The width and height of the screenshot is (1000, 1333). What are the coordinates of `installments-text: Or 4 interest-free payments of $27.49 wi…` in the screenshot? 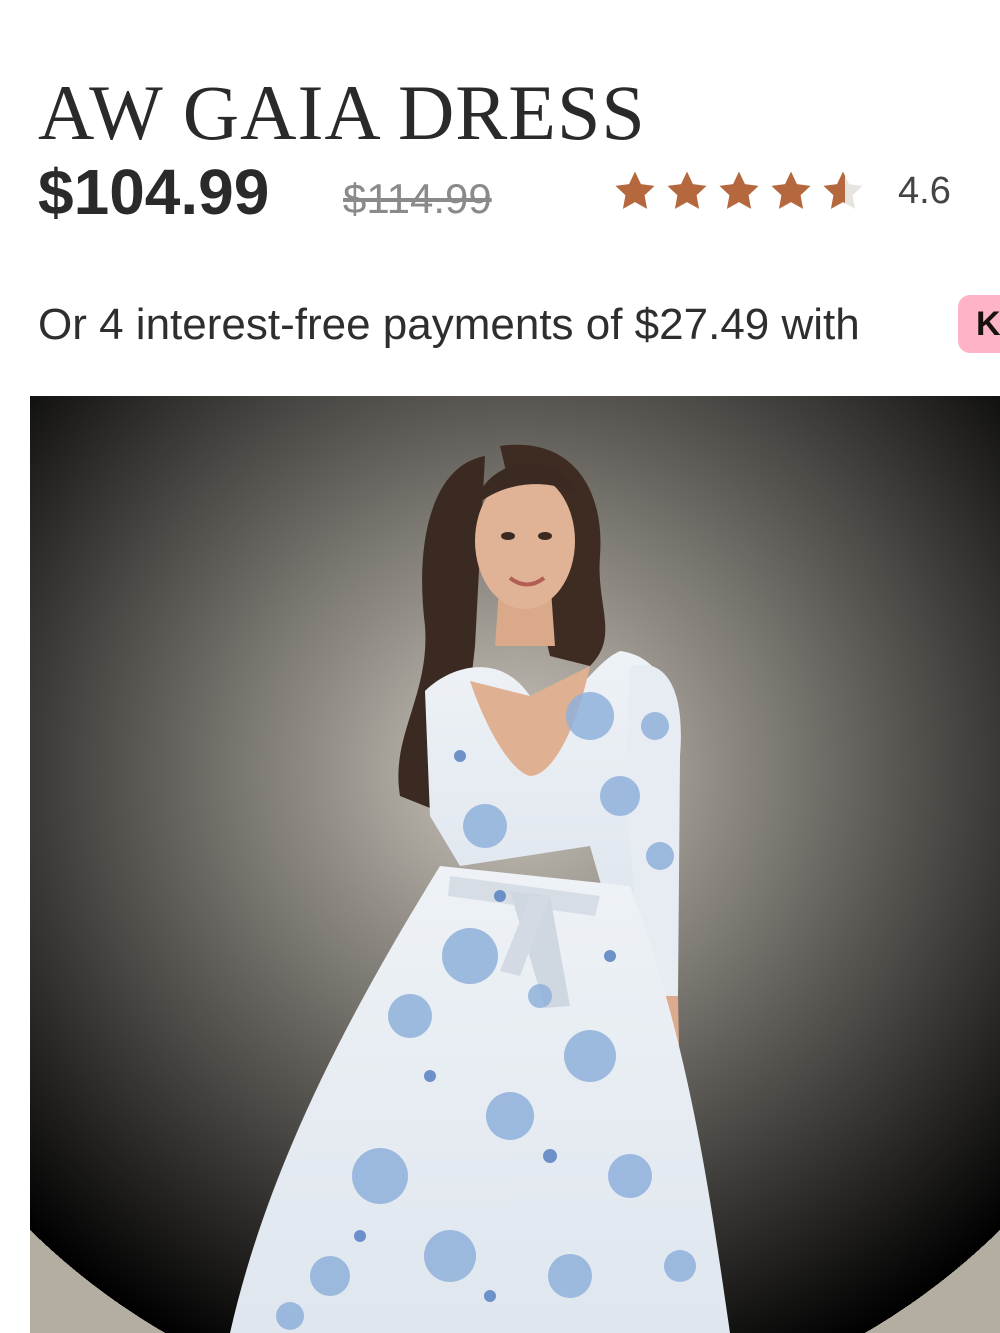 It's located at (449, 324).